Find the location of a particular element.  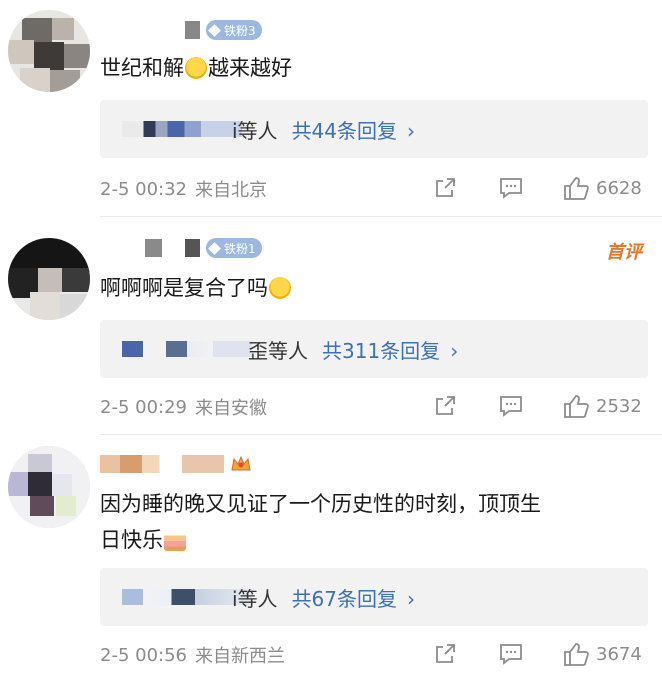

crown-icon is located at coordinates (241, 464).